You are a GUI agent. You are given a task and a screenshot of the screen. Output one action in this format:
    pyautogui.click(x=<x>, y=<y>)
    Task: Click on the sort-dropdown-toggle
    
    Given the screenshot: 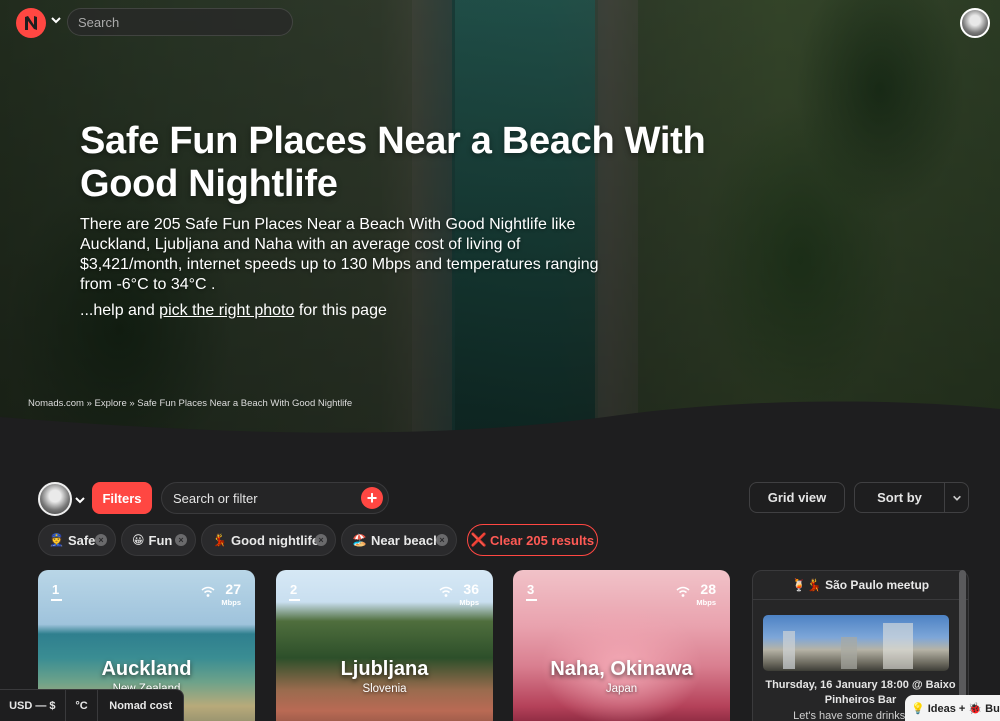 What is the action you would take?
    pyautogui.click(x=956, y=497)
    